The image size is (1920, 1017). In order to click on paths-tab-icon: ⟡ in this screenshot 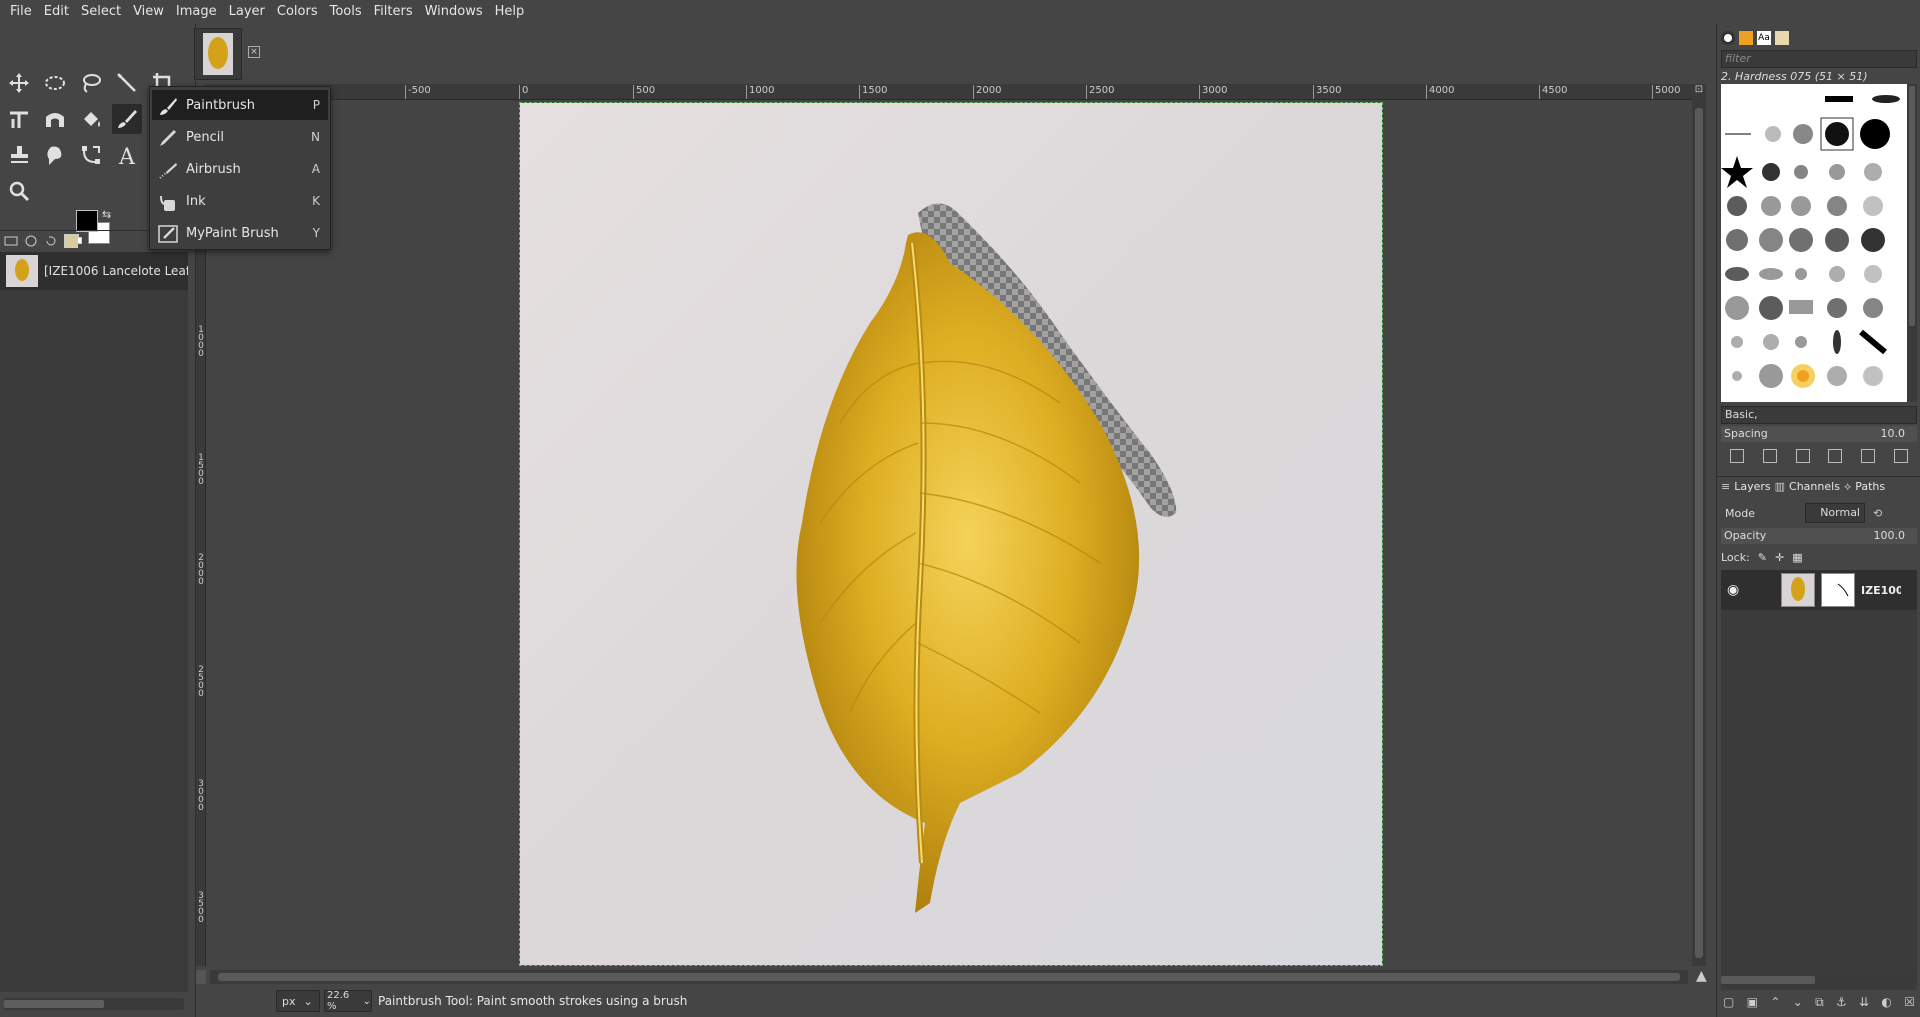, I will do `click(1847, 486)`.